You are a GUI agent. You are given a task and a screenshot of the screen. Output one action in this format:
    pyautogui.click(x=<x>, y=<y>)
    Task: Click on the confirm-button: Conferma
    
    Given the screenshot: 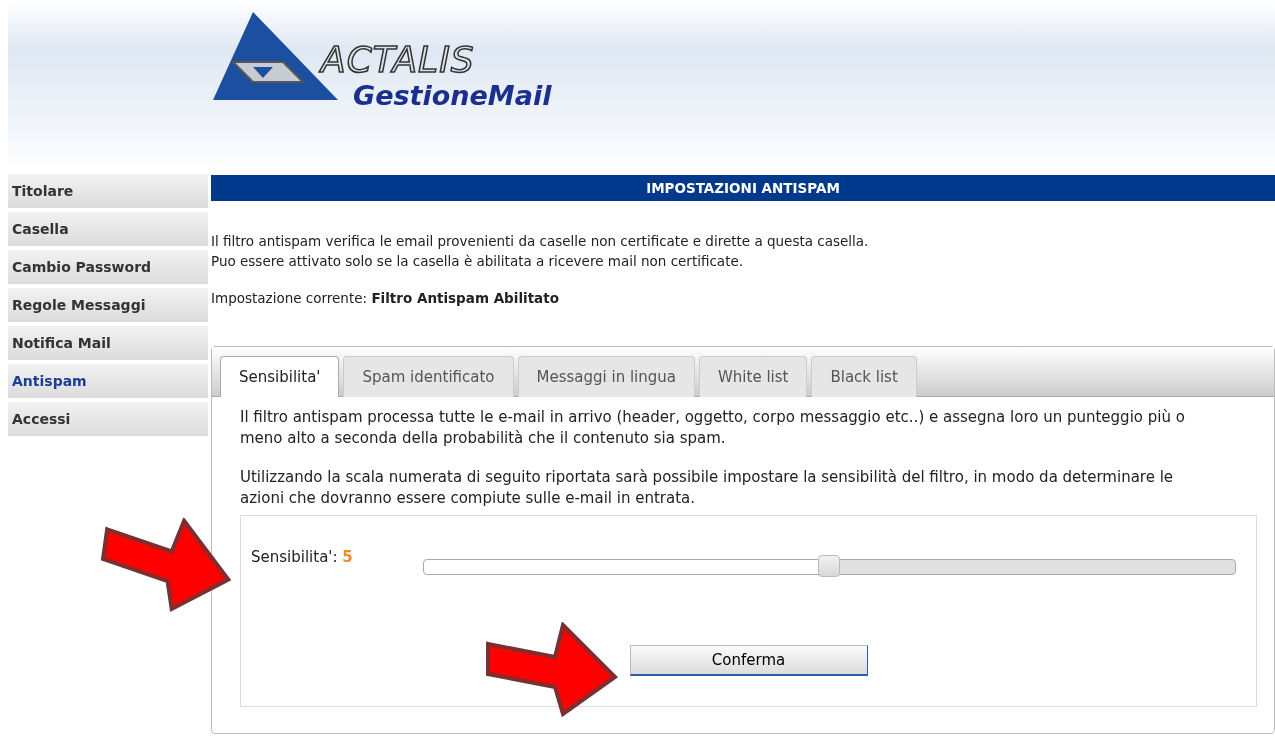 What is the action you would take?
    pyautogui.click(x=748, y=660)
    